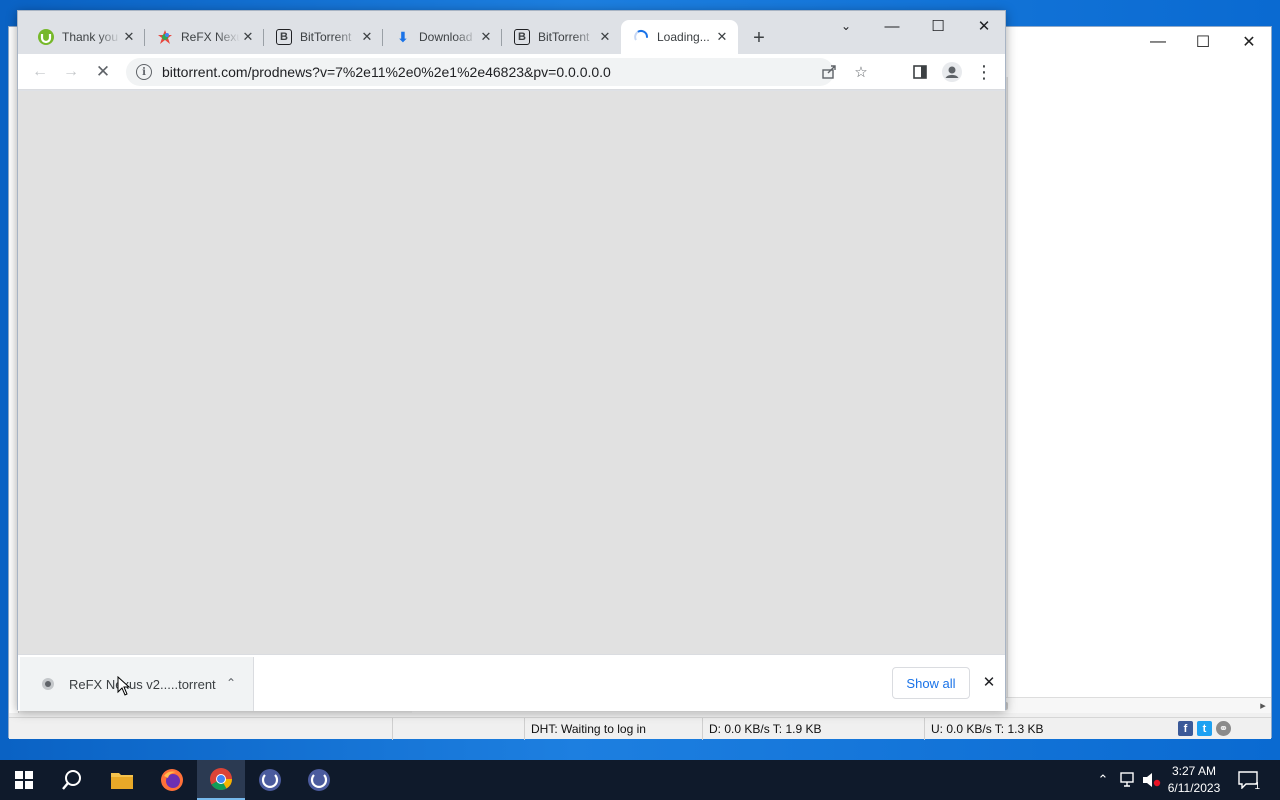 The height and width of the screenshot is (800, 1280). I want to click on volume-muted-icon, so click(1151, 780).